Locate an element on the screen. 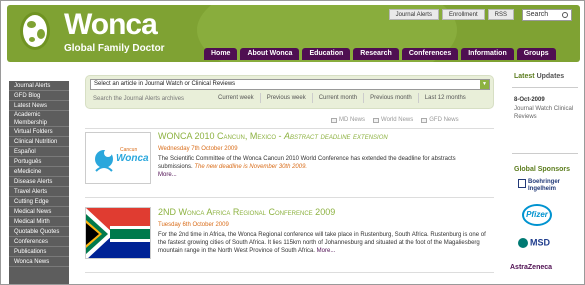 The image size is (585, 285). search-input: Search is located at coordinates (547, 15).